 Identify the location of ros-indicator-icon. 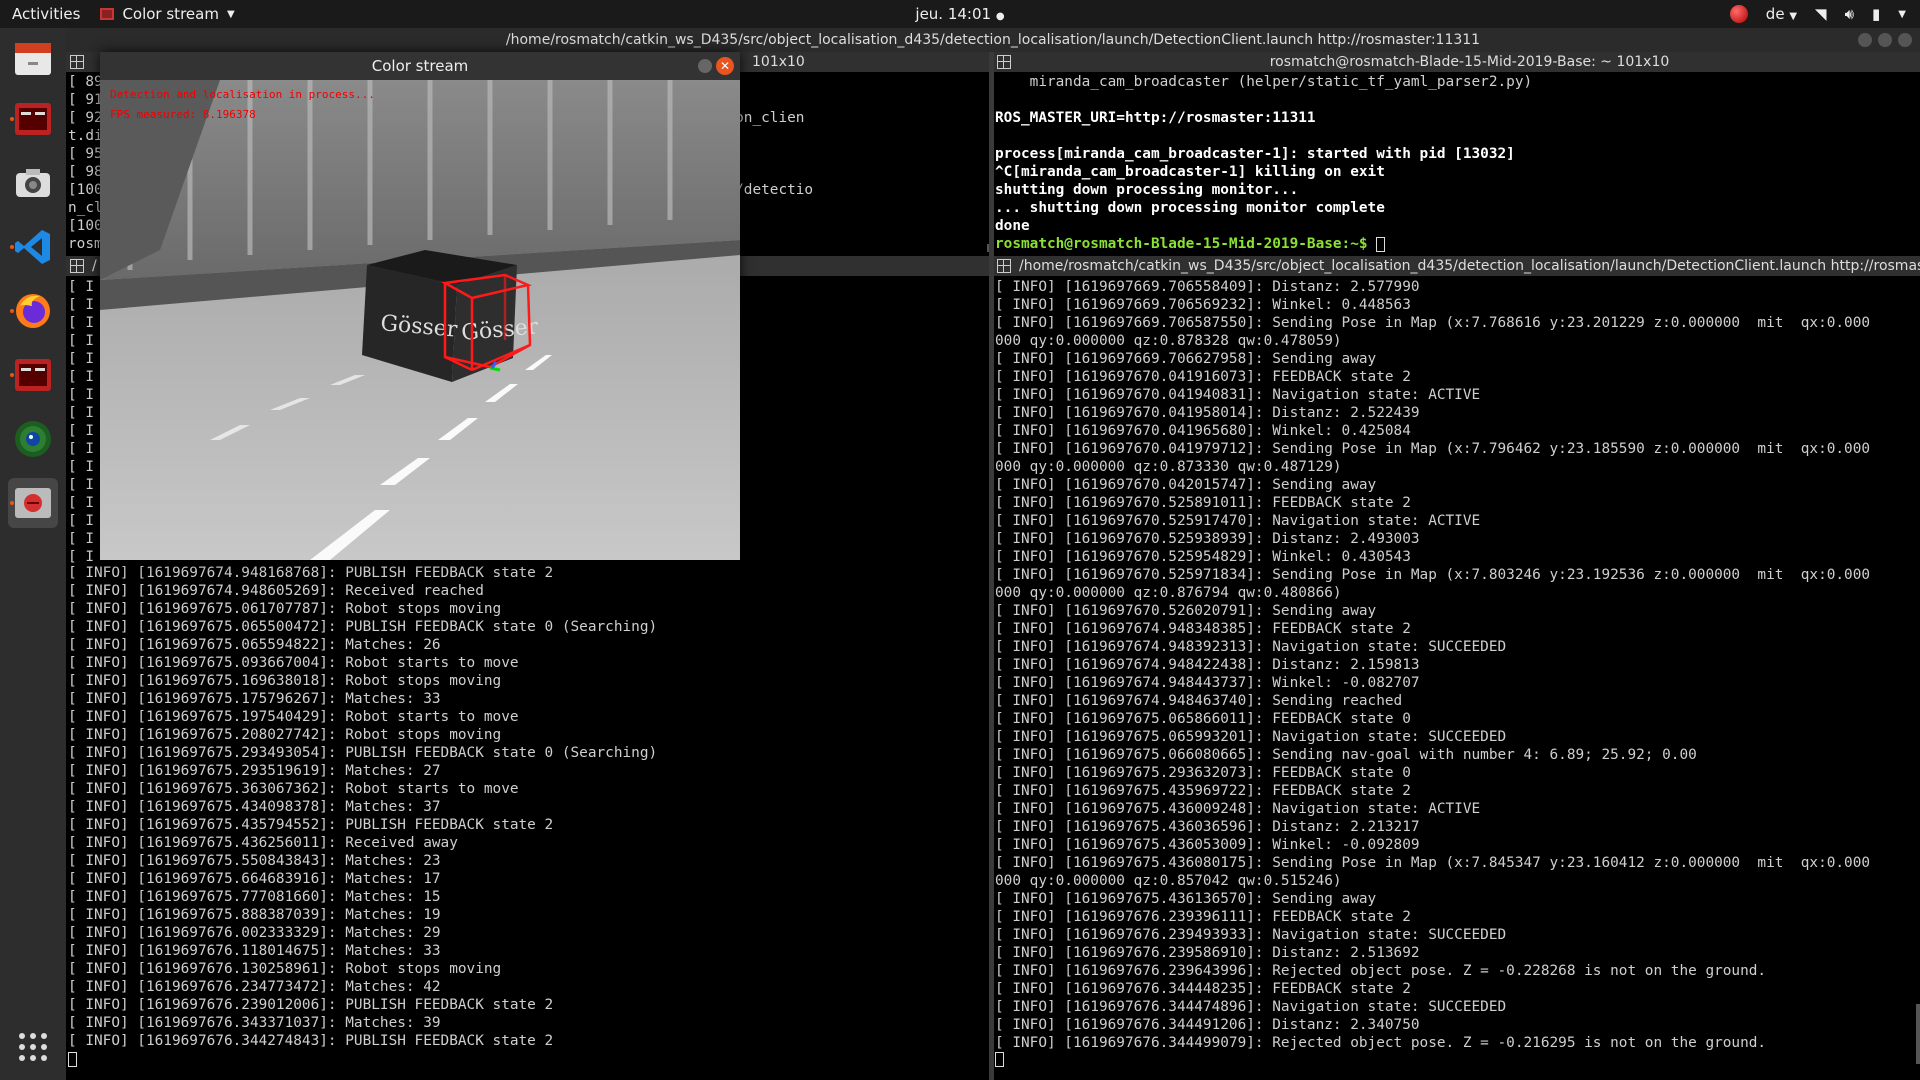
(1738, 14).